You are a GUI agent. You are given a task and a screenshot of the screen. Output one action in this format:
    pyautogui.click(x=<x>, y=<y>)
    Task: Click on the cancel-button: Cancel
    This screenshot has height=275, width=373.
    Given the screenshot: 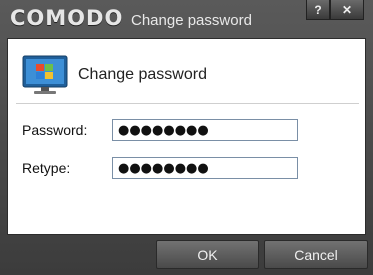 What is the action you would take?
    pyautogui.click(x=316, y=254)
    